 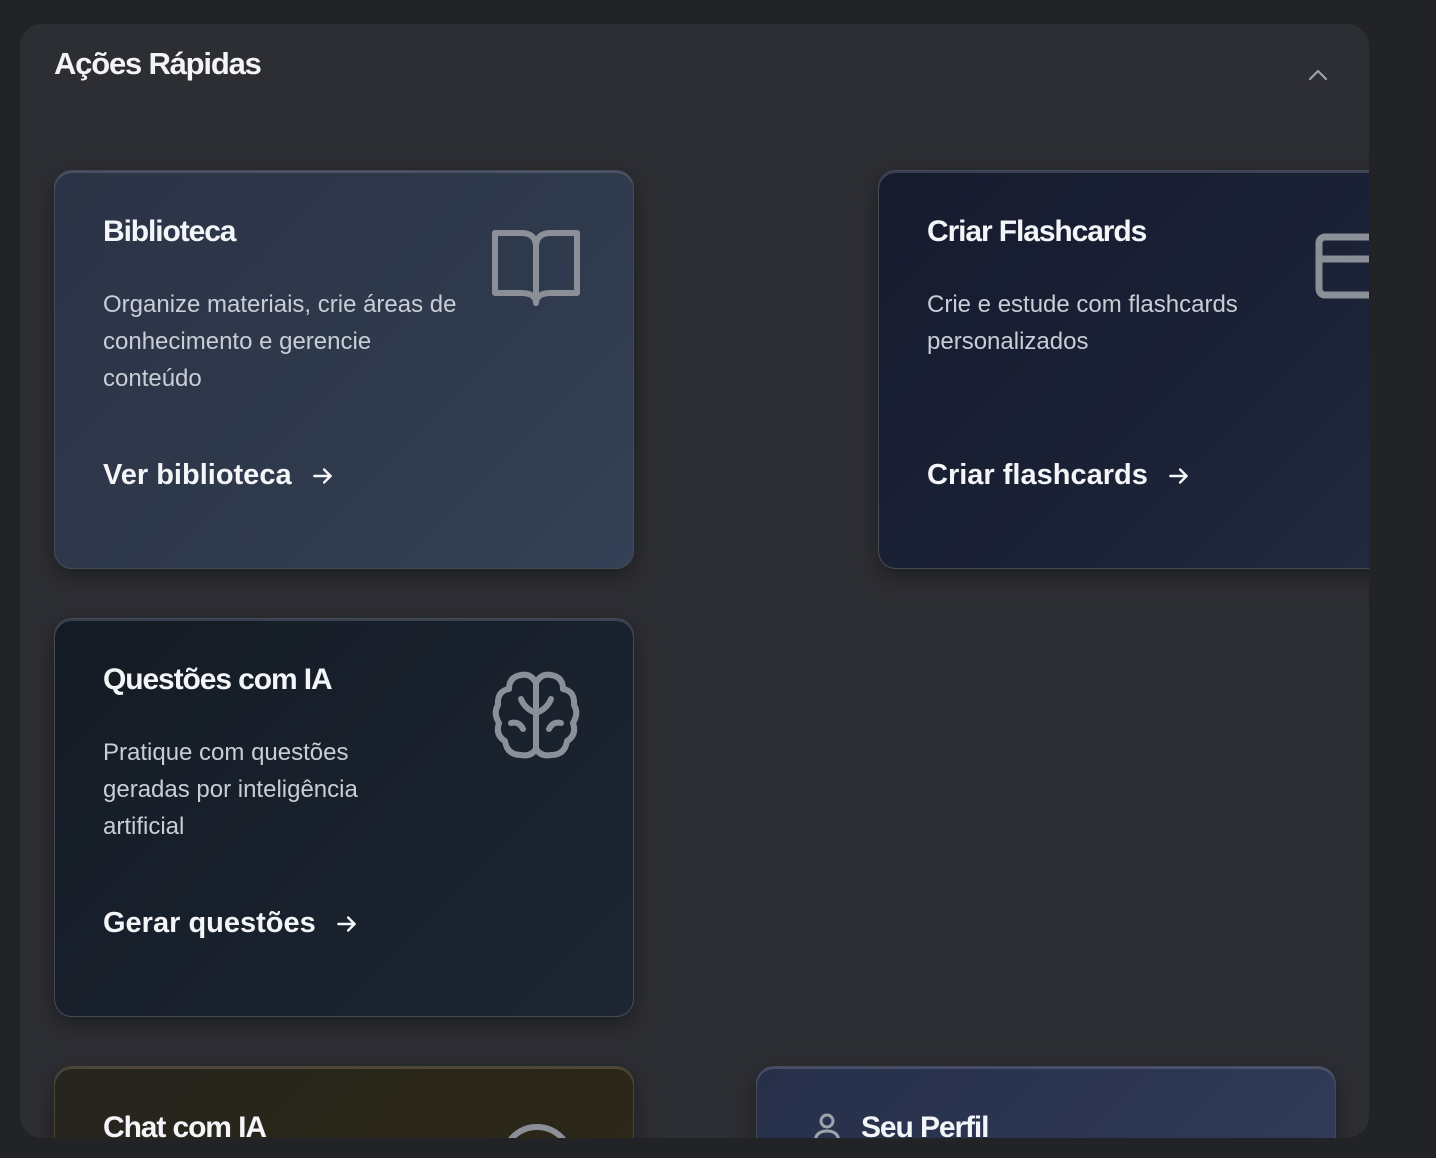 I want to click on chevron-up-icon, so click(x=1318, y=75).